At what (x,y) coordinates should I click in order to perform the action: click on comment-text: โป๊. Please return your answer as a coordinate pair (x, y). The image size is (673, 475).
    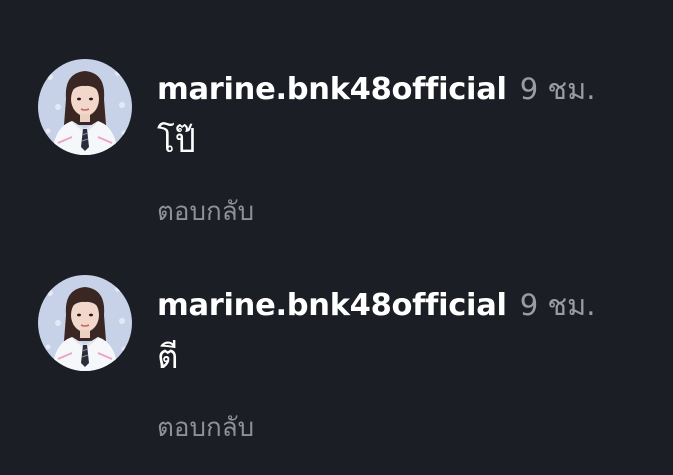
    Looking at the image, I should click on (176, 140).